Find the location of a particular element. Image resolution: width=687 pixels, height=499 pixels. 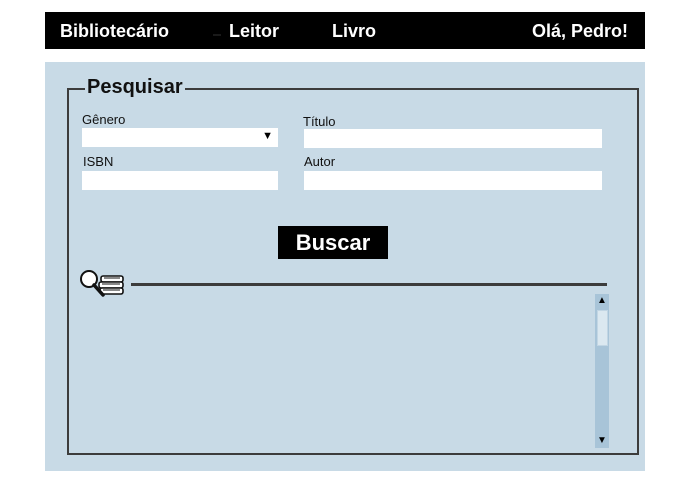

results-divider is located at coordinates (369, 284).